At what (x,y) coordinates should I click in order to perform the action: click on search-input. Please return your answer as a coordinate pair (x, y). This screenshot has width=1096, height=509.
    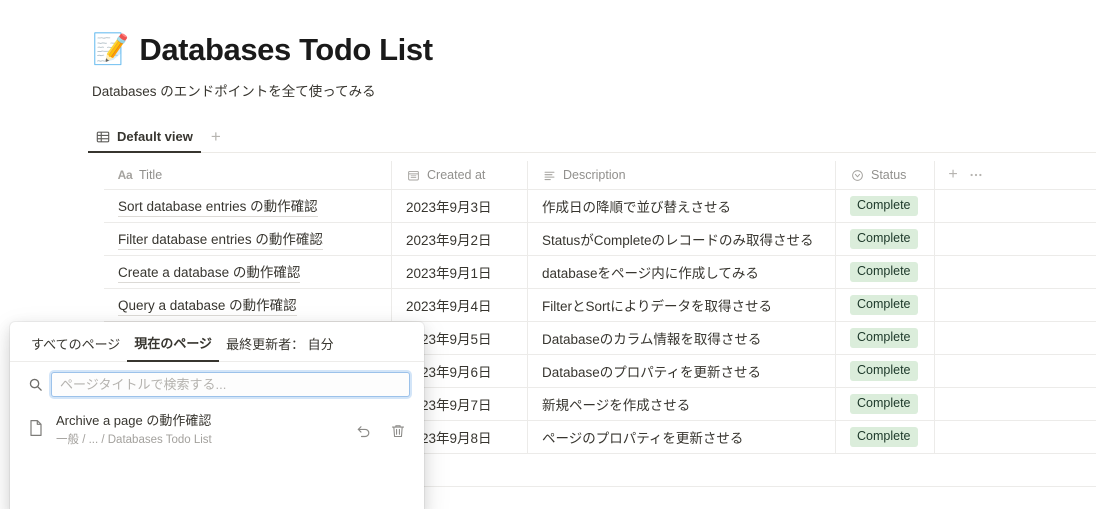
    Looking at the image, I should click on (230, 384).